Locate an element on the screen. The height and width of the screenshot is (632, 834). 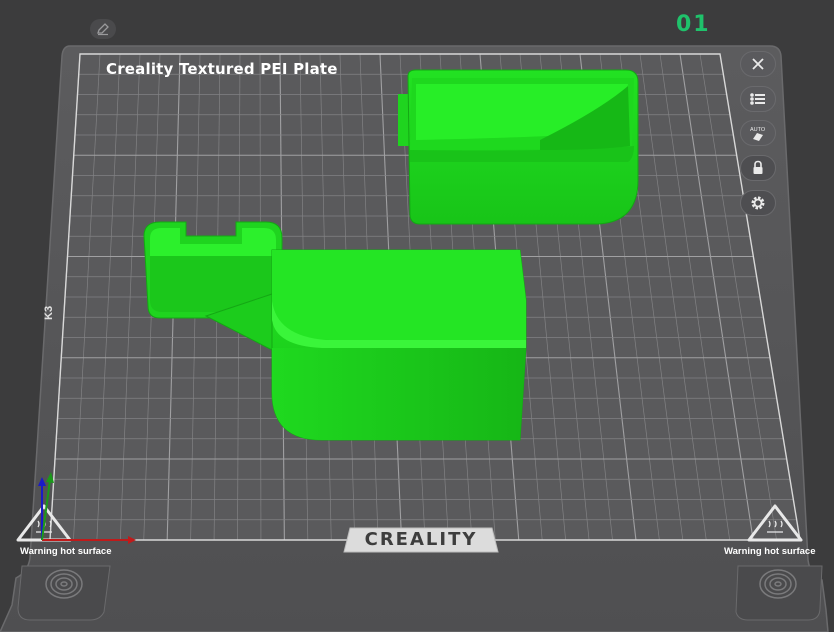
pencil-icon is located at coordinates (103, 29).